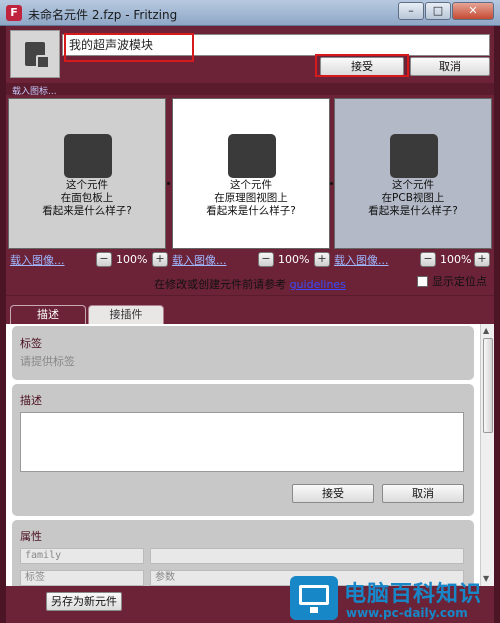 The width and height of the screenshot is (500, 623). Describe the element at coordinates (31, 400) in the screenshot. I see `description-title: 描述` at that location.